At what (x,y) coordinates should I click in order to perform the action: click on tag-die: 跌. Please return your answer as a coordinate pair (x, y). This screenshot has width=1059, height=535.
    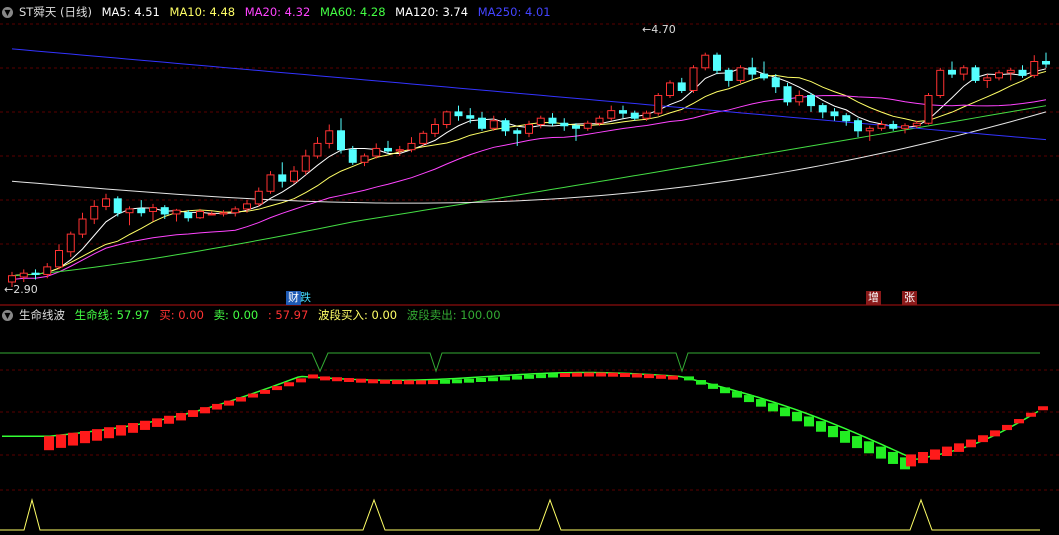
    Looking at the image, I should click on (305, 298).